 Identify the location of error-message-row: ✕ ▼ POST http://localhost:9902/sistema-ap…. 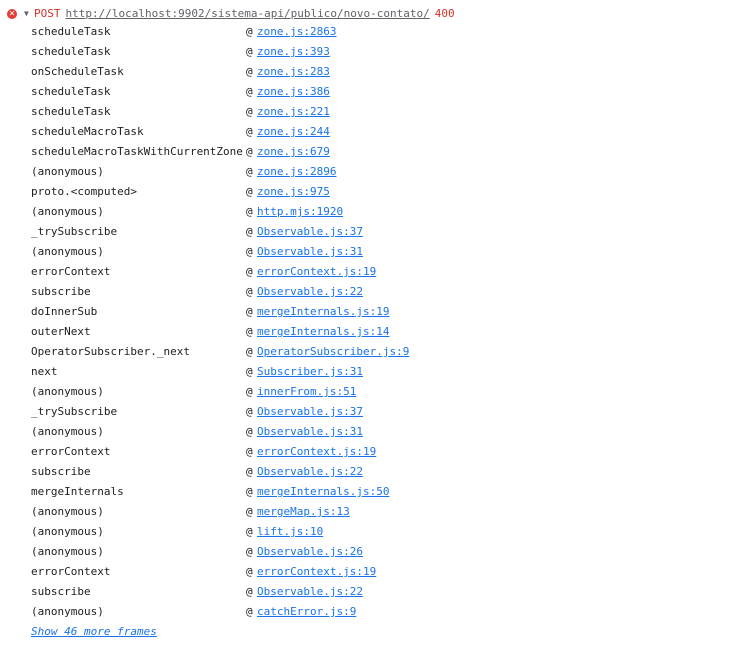
(374, 14).